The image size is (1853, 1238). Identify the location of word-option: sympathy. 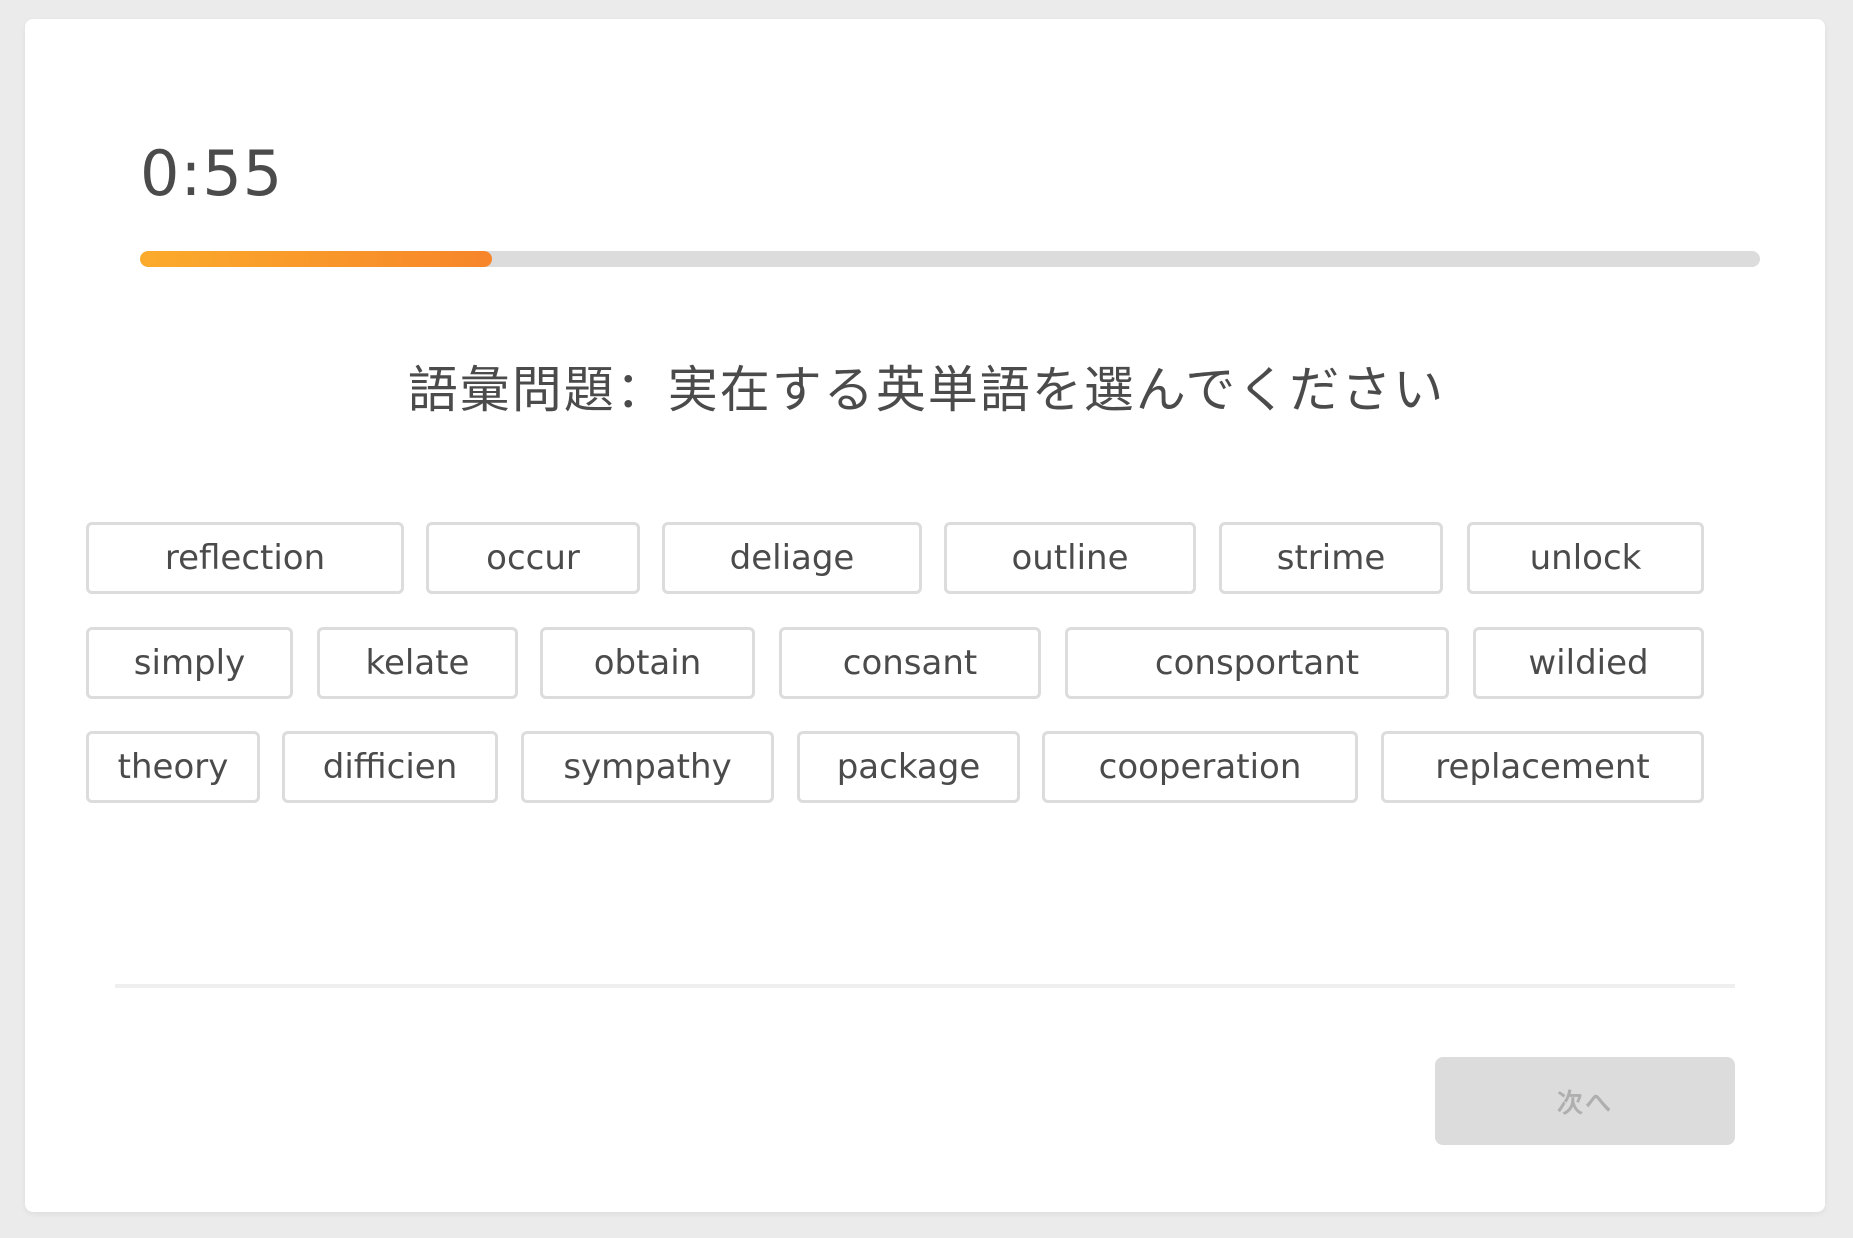
(647, 767).